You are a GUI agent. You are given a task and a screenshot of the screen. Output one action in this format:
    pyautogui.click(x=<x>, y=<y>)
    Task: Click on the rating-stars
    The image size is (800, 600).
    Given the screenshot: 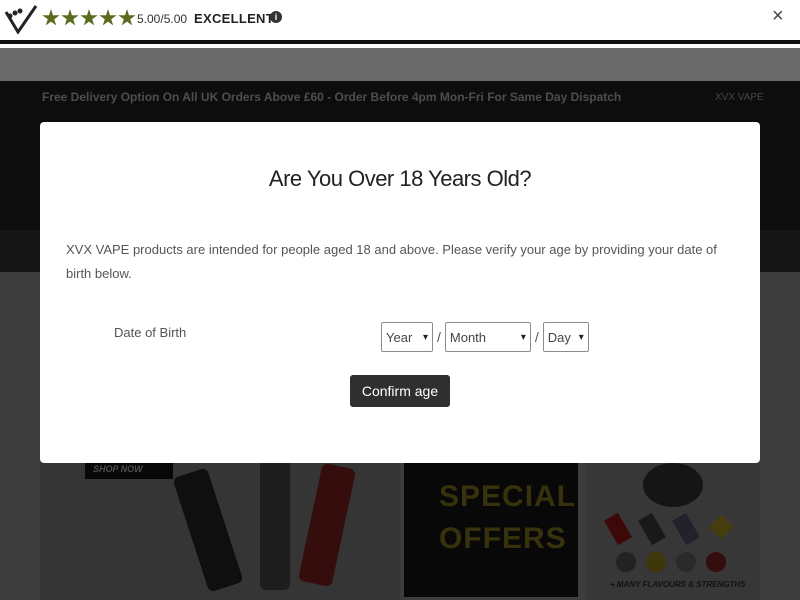 What is the action you would take?
    pyautogui.click(x=89, y=18)
    